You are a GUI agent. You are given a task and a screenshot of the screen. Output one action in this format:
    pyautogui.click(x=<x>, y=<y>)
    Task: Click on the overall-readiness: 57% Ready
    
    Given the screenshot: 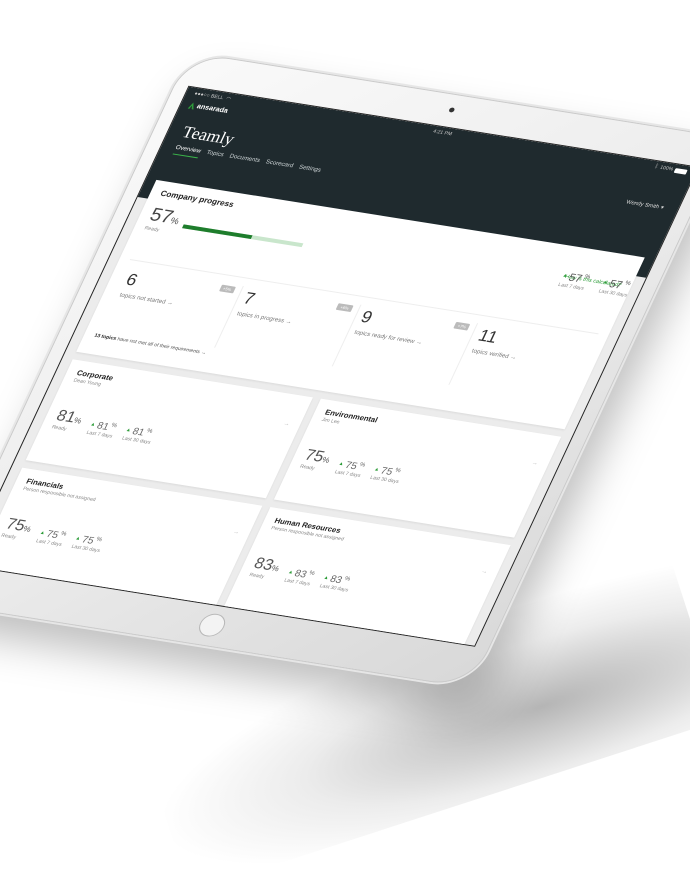 What is the action you would take?
    pyautogui.click(x=163, y=220)
    